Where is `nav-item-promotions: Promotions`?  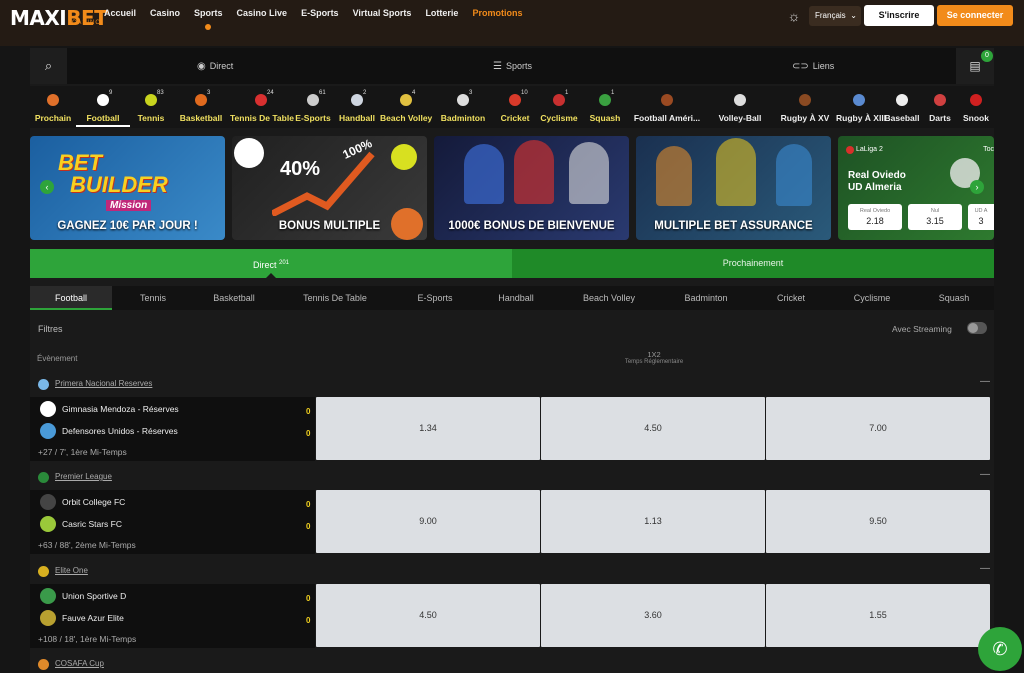 nav-item-promotions: Promotions is located at coordinates (497, 17).